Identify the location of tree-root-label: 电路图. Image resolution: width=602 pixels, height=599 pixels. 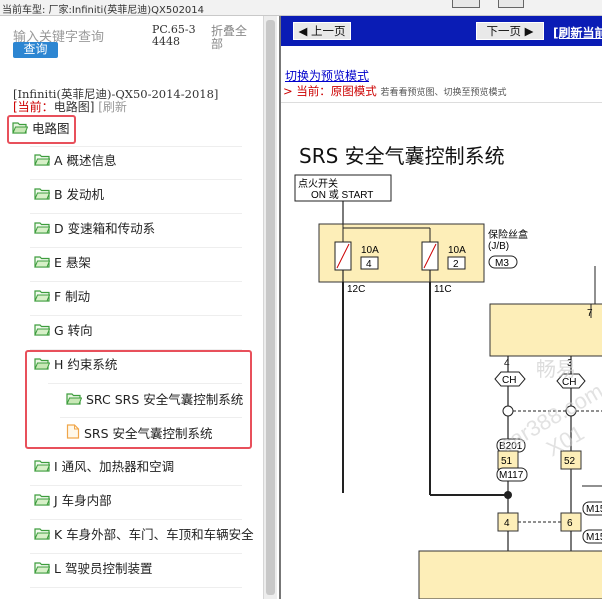
(51, 128).